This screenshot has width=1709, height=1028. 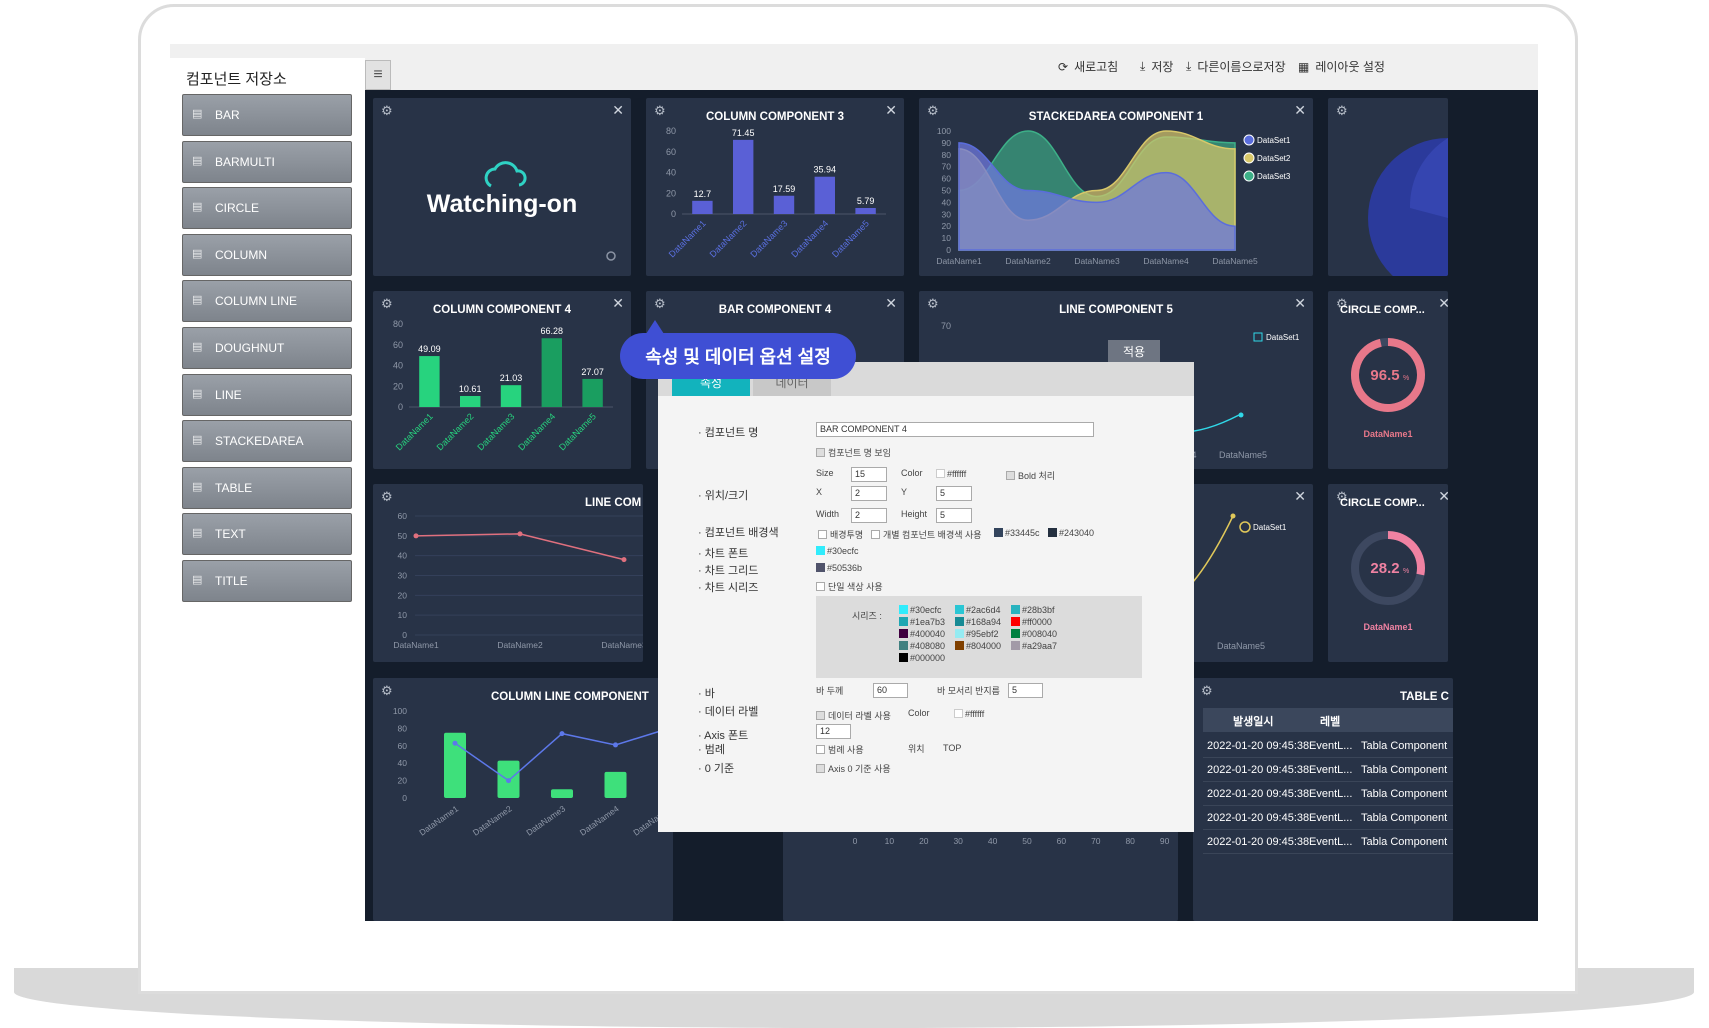 What do you see at coordinates (738, 533) in the screenshot?
I see `background-label: · 컴포넌트 배경색` at bounding box center [738, 533].